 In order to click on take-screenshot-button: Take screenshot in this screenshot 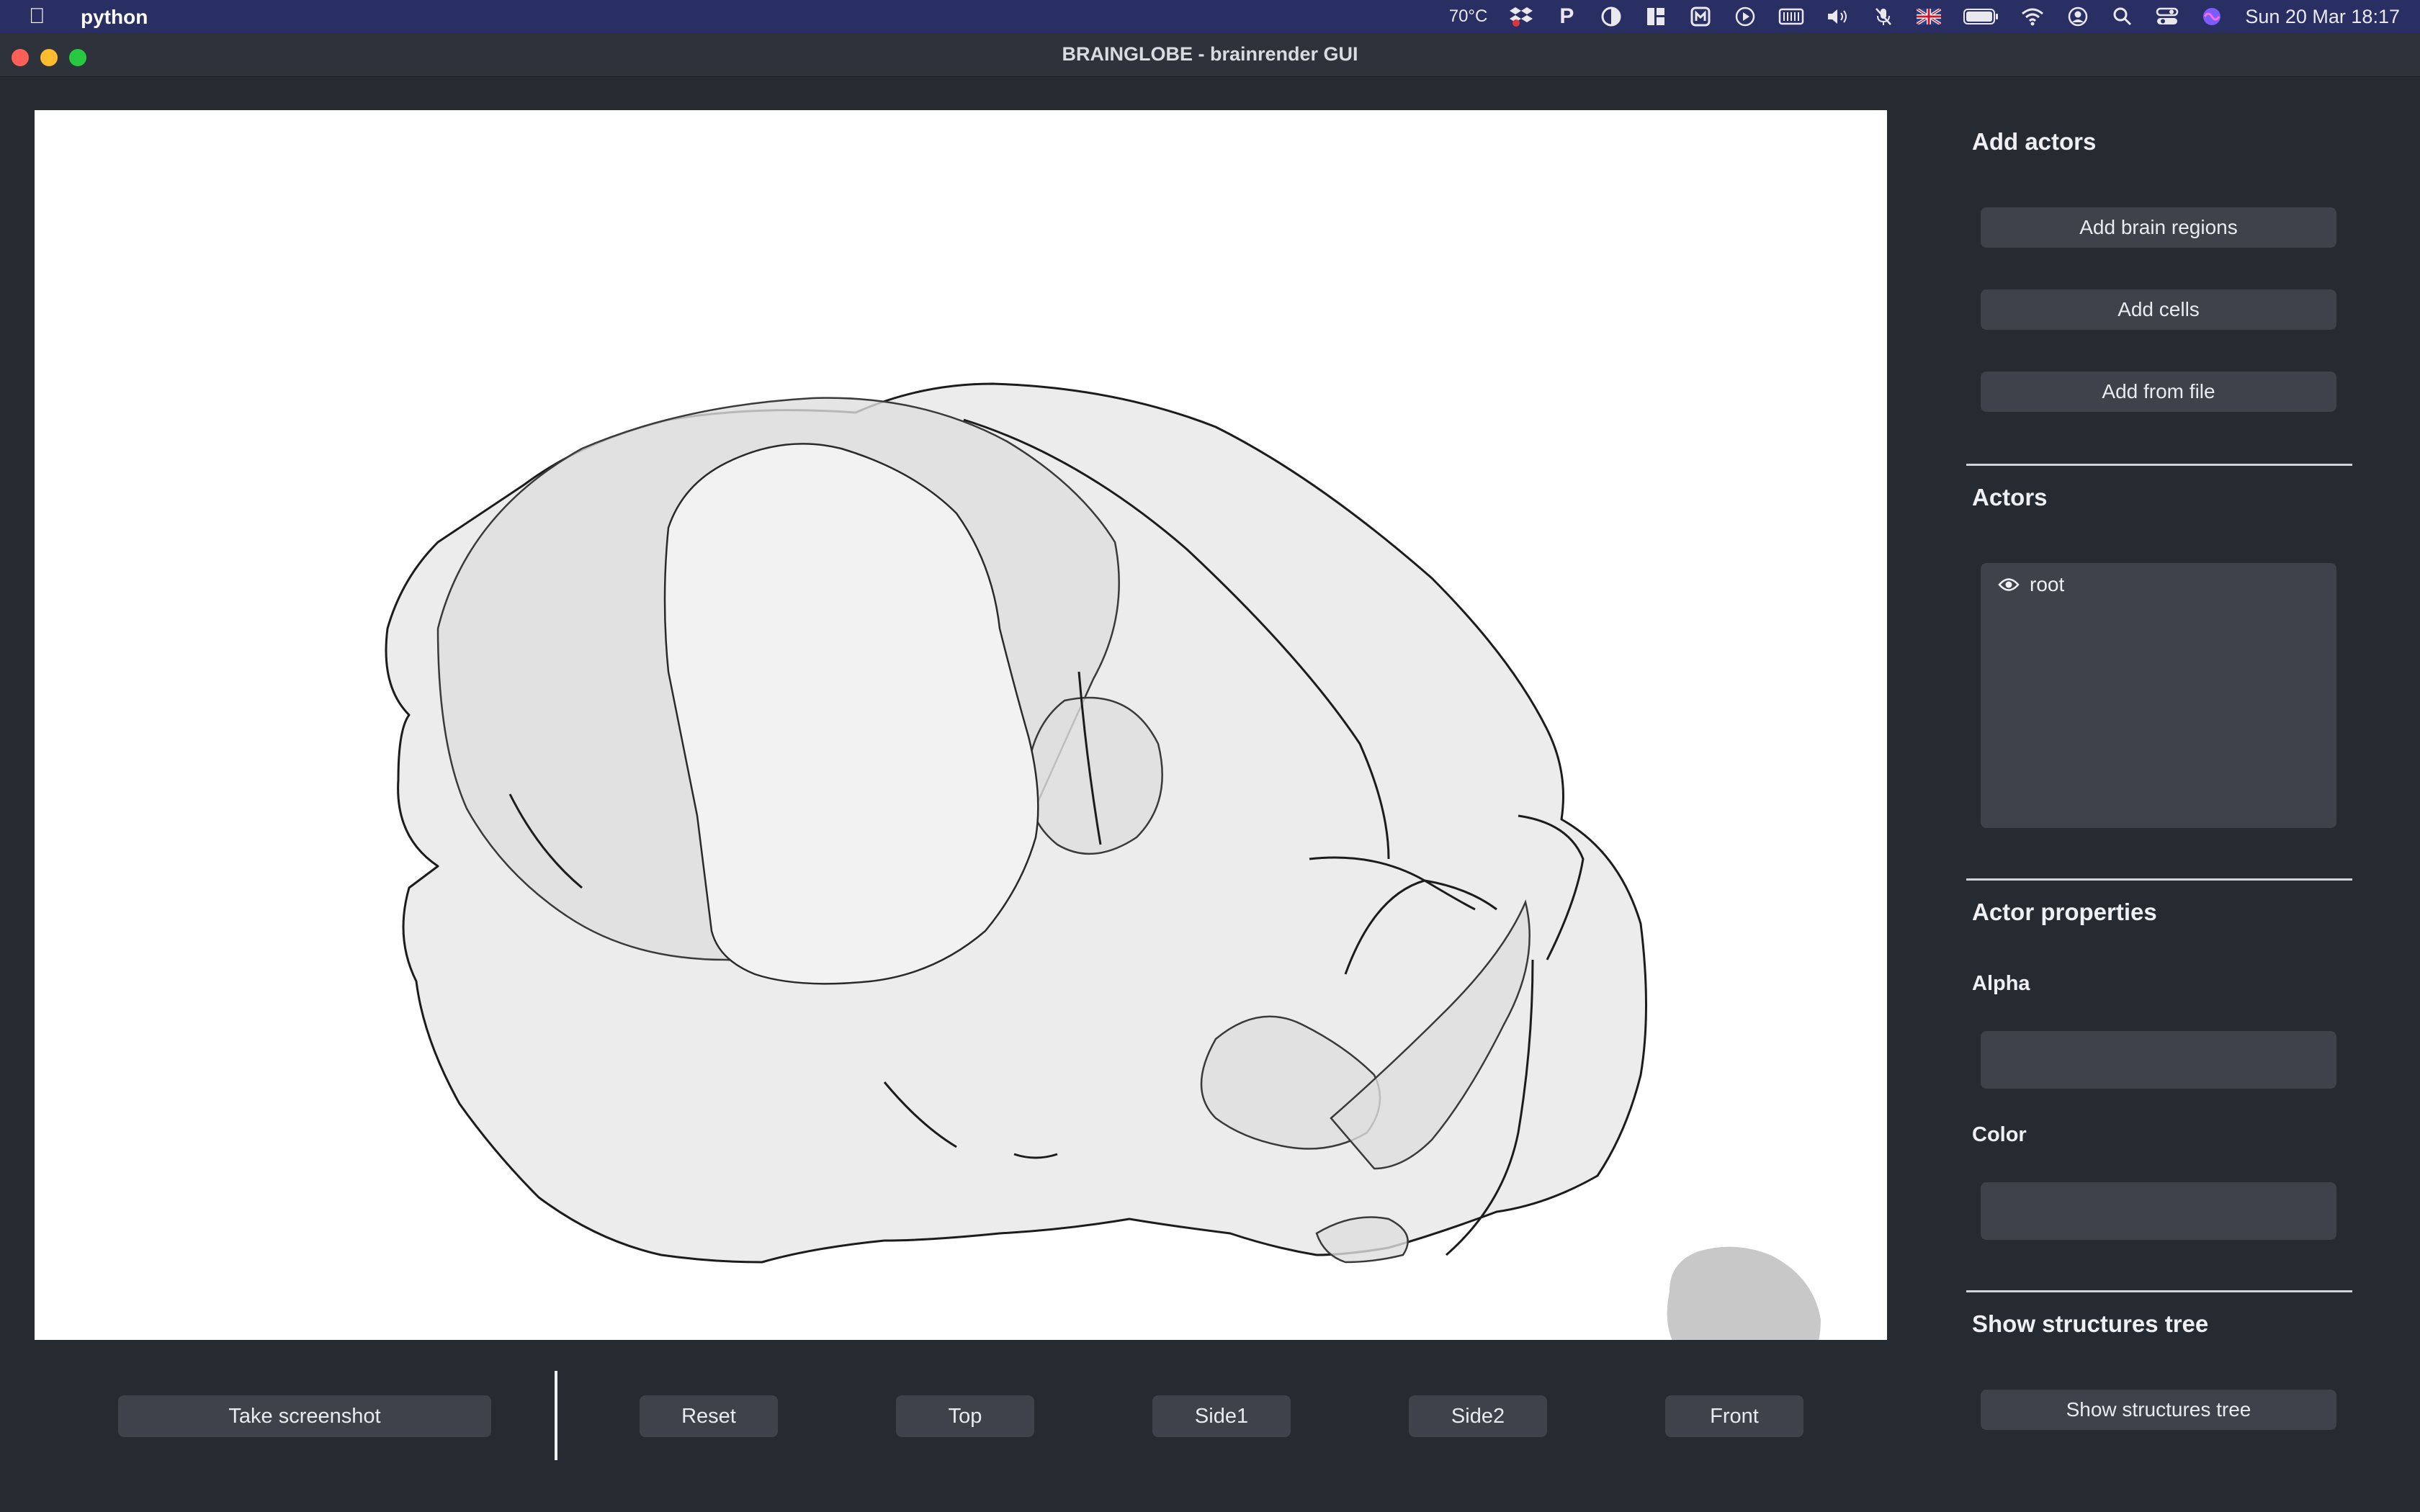, I will do `click(304, 1416)`.